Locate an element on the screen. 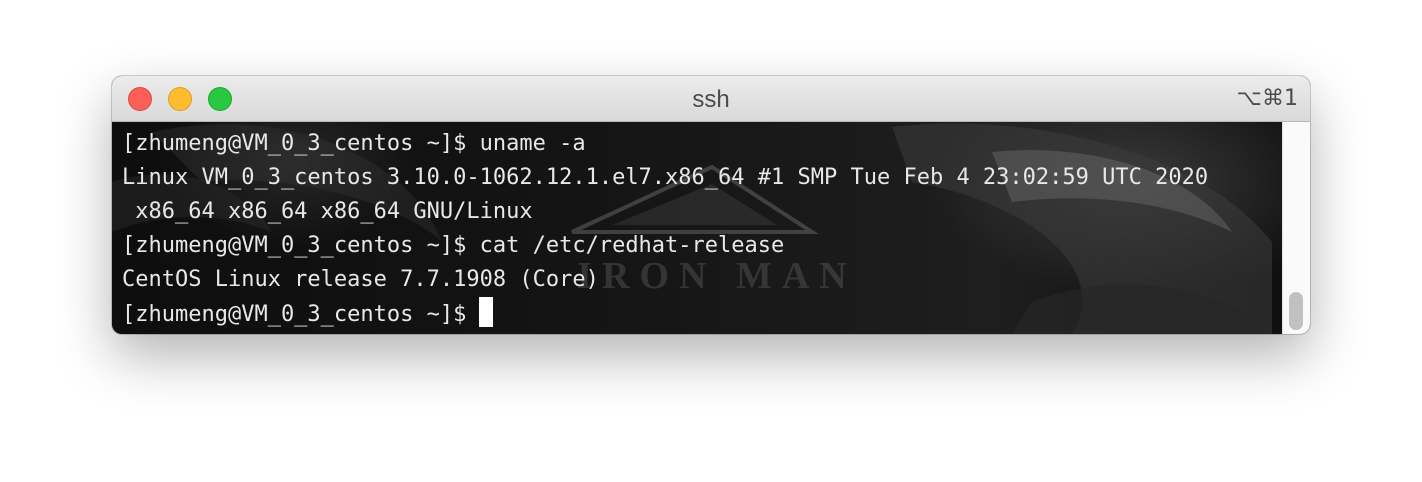 This screenshot has height=482, width=1422. terminal-line: [zhumeng@VM_0_3_centos ~]$ uname -a is located at coordinates (354, 143).